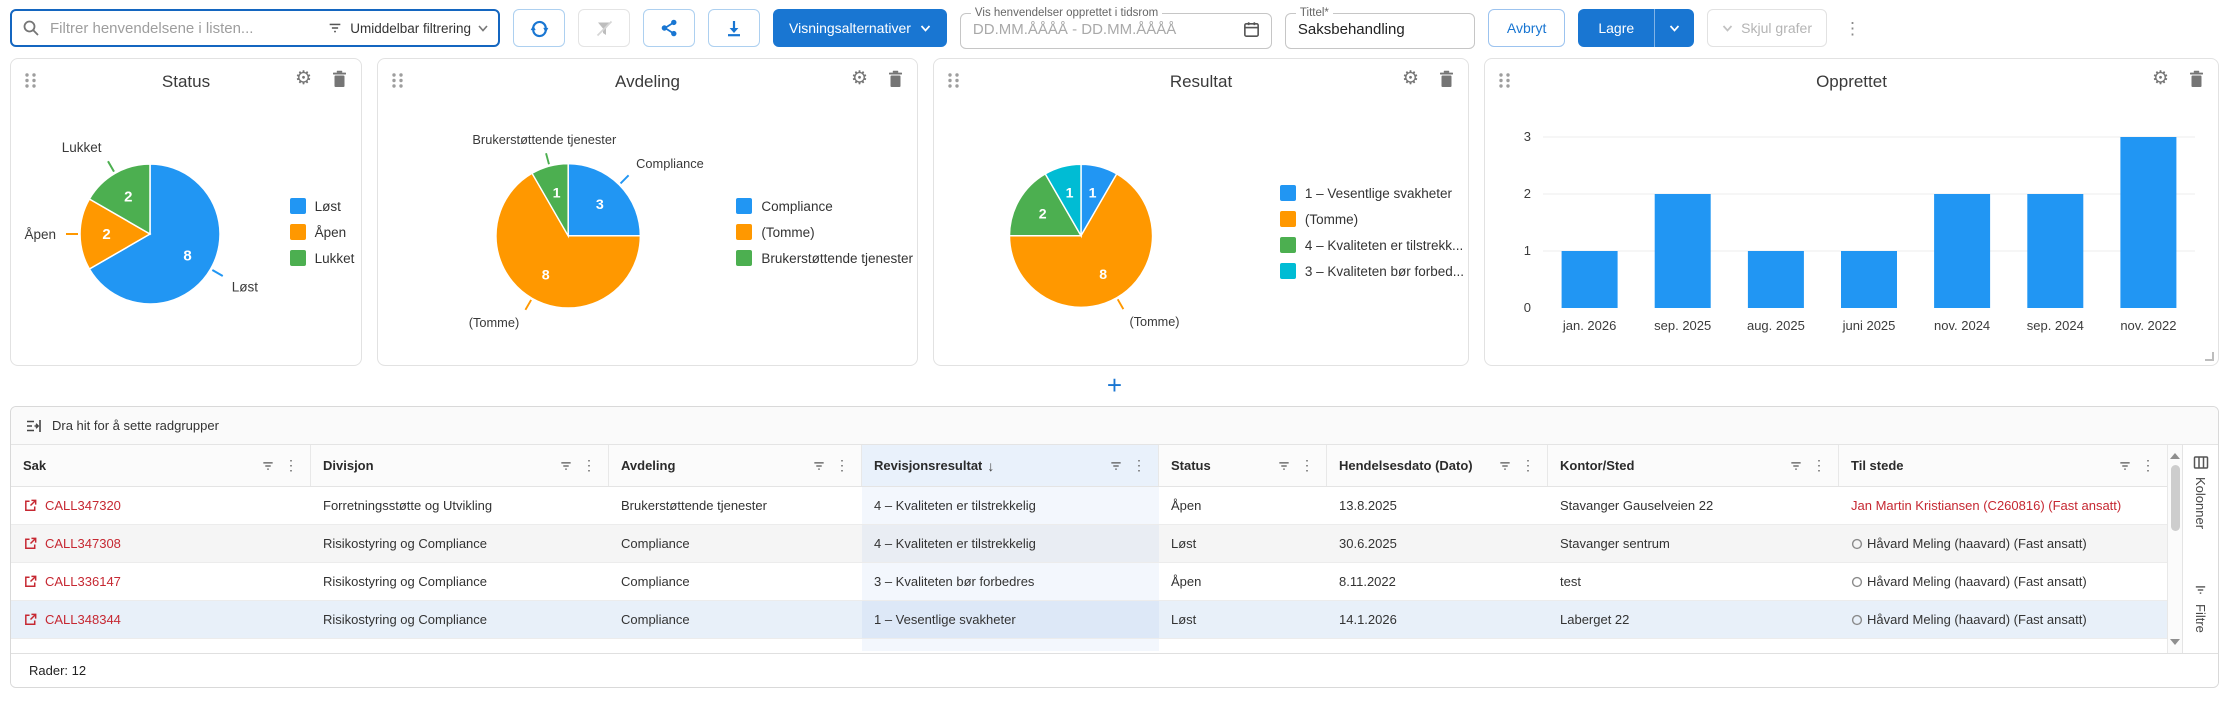  What do you see at coordinates (1251, 29) in the screenshot?
I see `calendar-button` at bounding box center [1251, 29].